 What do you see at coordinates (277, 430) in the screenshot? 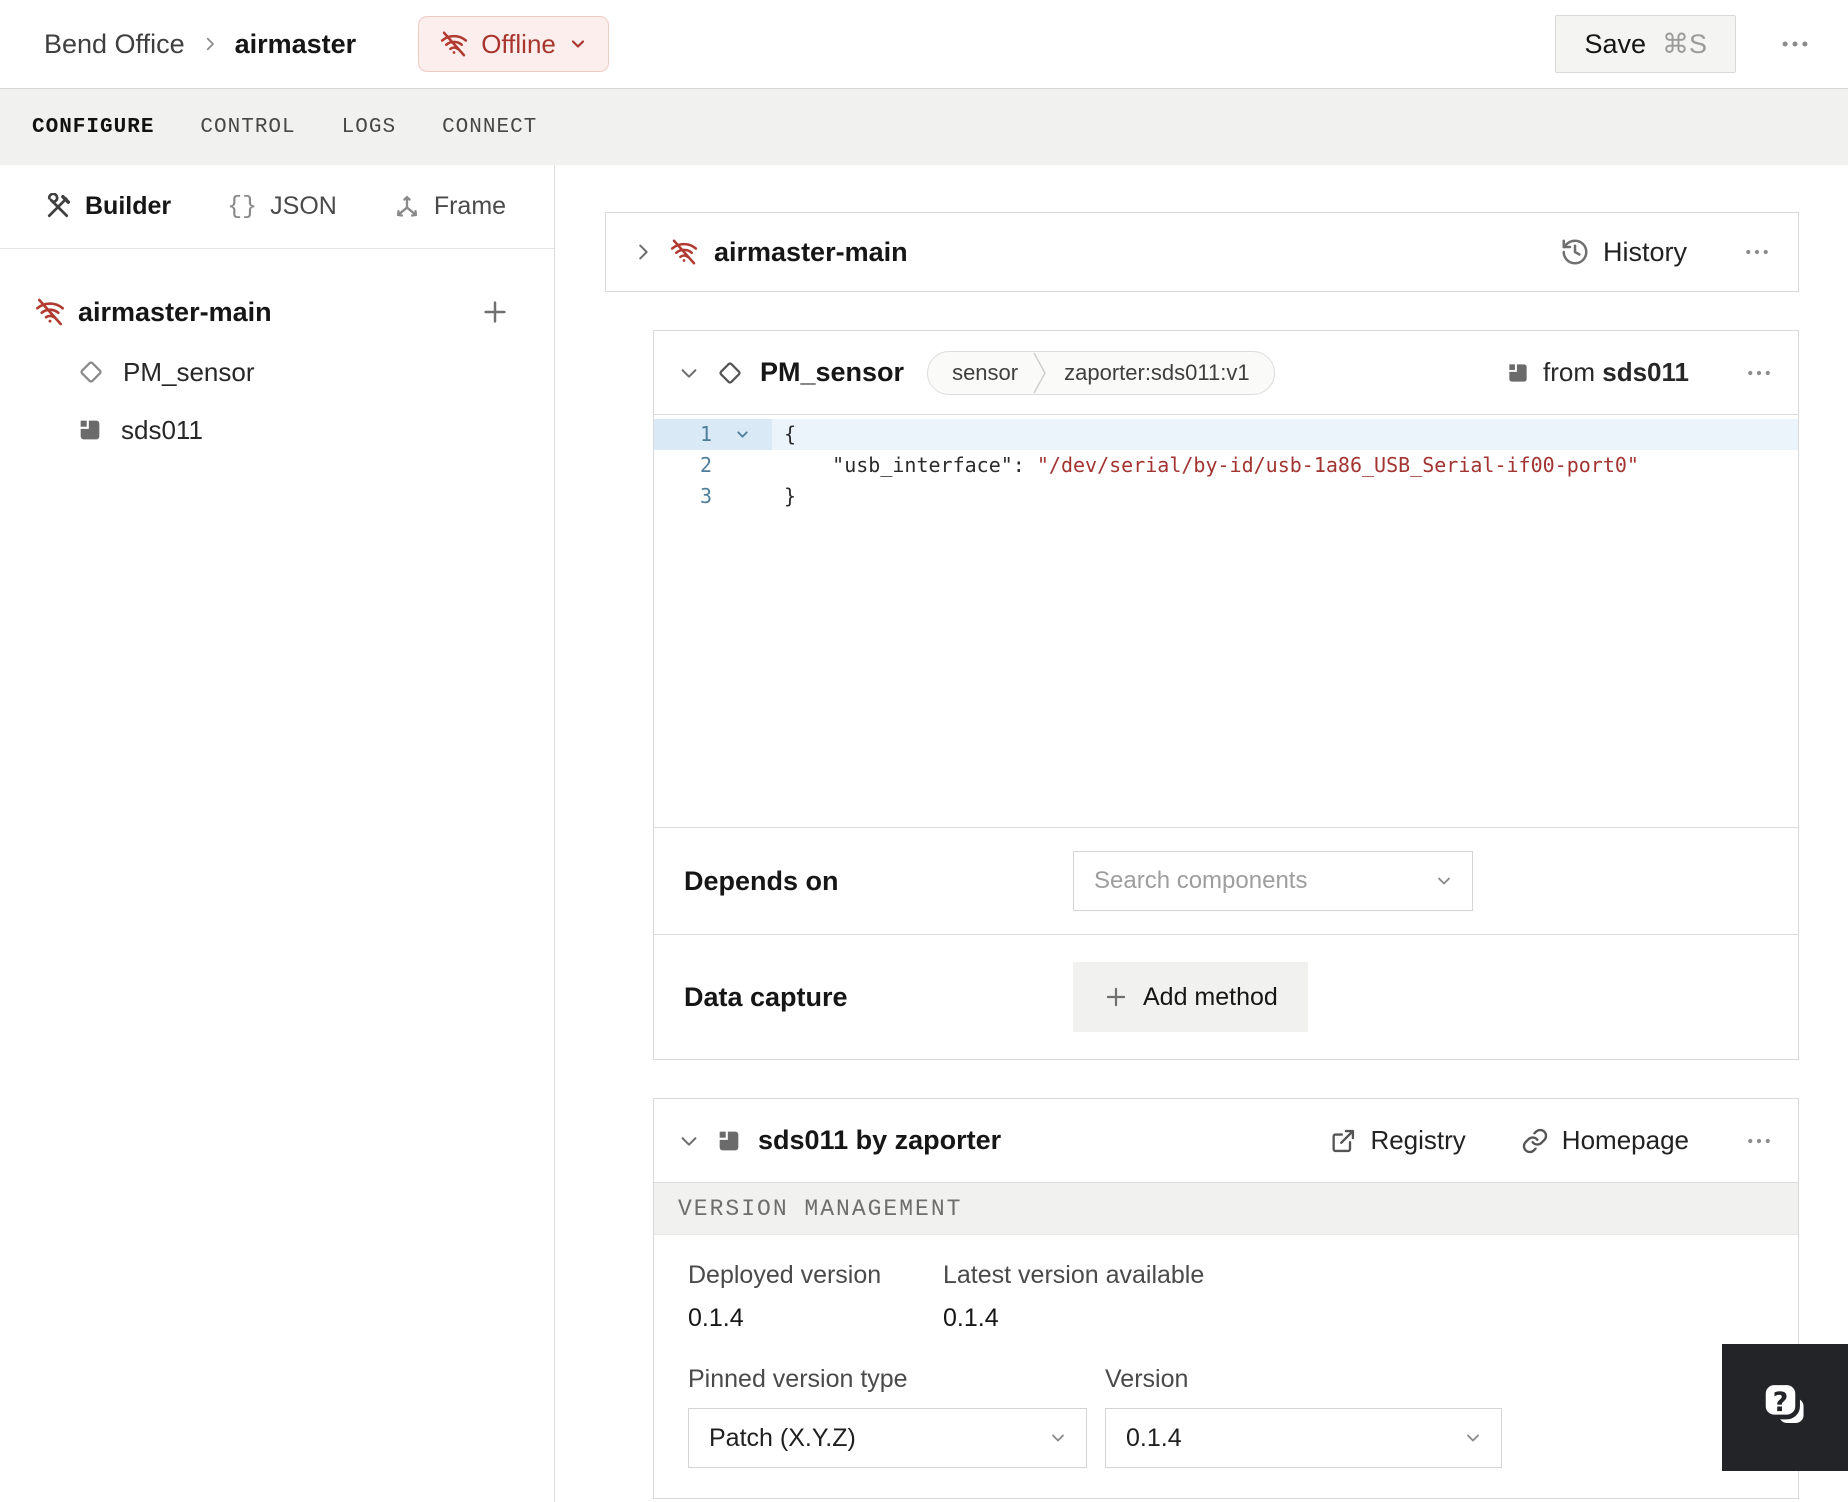
I see `tree-item-sds011: sds011` at bounding box center [277, 430].